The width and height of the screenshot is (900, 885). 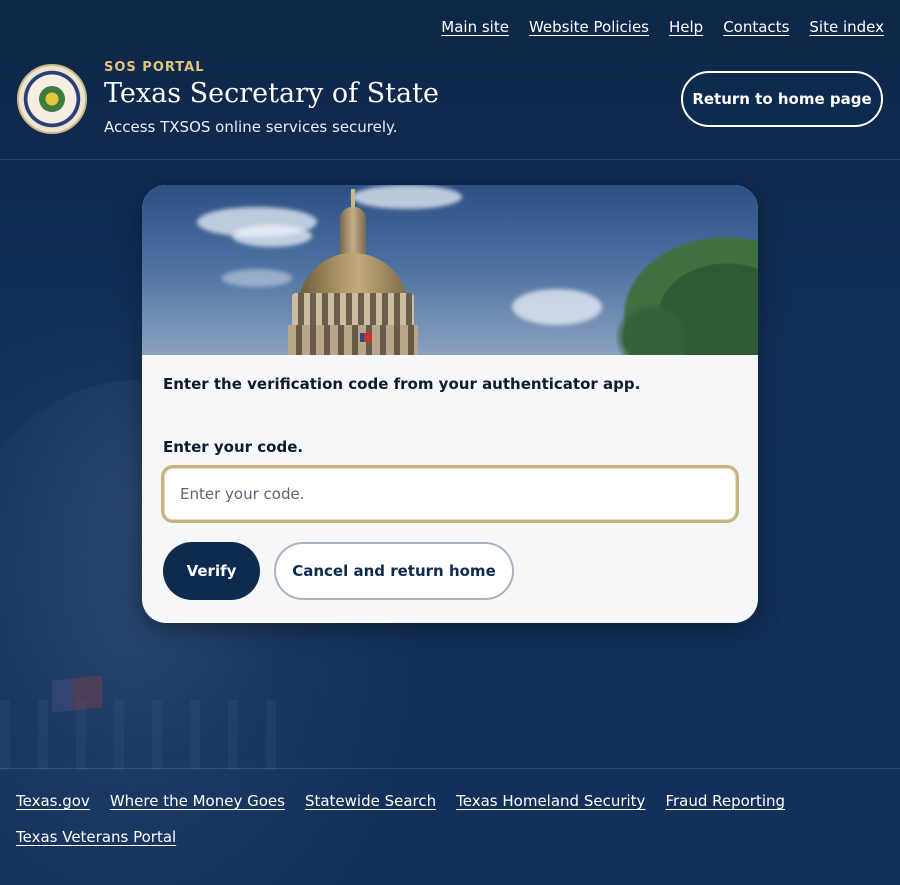 What do you see at coordinates (846, 27) in the screenshot?
I see `nav-site-index-link: Site index` at bounding box center [846, 27].